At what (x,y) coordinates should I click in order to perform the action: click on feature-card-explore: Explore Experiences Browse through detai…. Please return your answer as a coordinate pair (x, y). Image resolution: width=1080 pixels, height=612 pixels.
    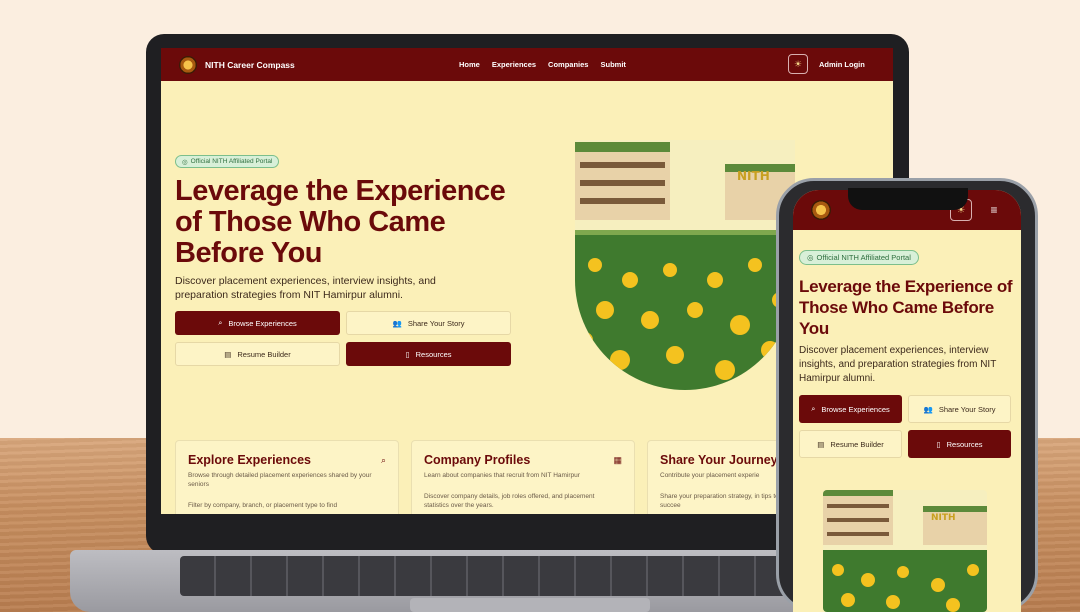
    Looking at the image, I should click on (287, 477).